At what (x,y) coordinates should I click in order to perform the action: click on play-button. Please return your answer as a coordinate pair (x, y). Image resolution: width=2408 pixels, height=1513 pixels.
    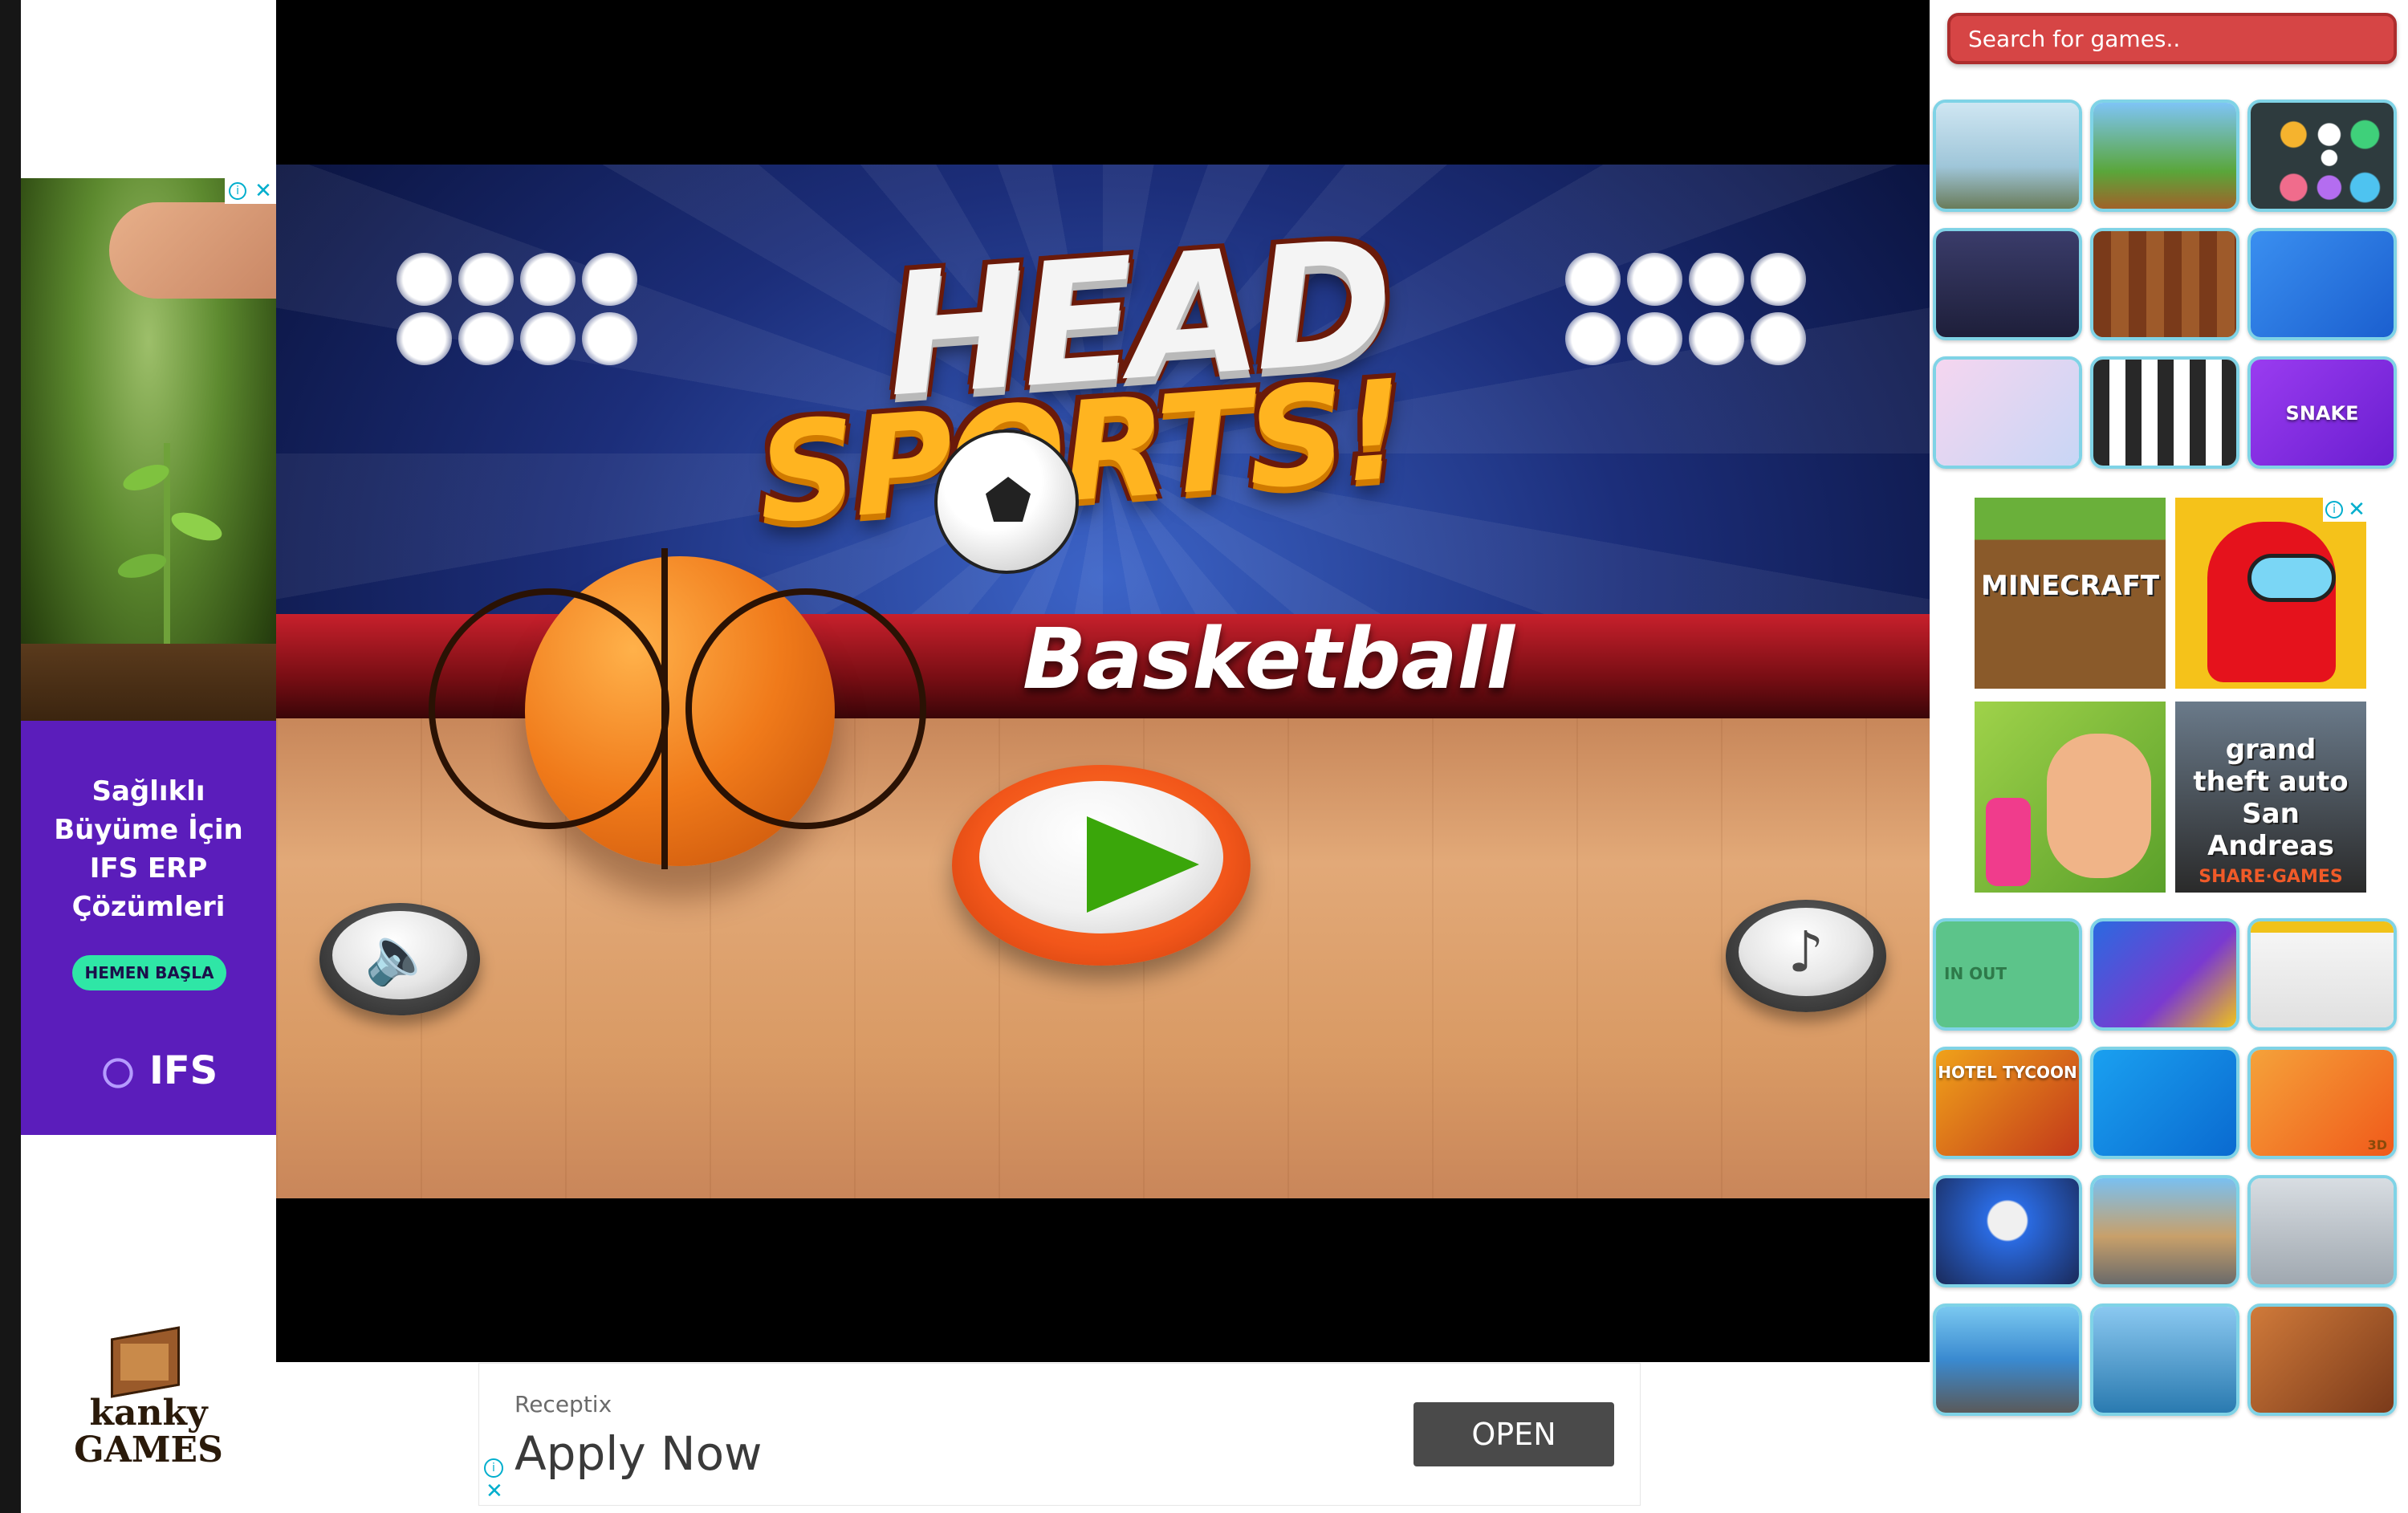
    Looking at the image, I should click on (1101, 865).